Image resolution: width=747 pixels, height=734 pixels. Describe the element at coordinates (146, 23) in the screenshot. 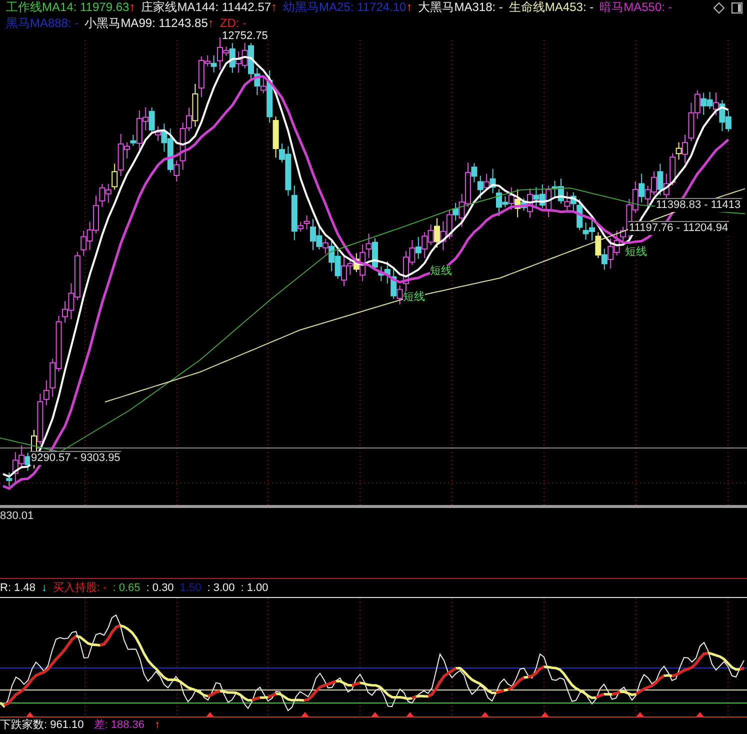

I see `indicator-value: 小黑马MA99: 11243.85` at that location.